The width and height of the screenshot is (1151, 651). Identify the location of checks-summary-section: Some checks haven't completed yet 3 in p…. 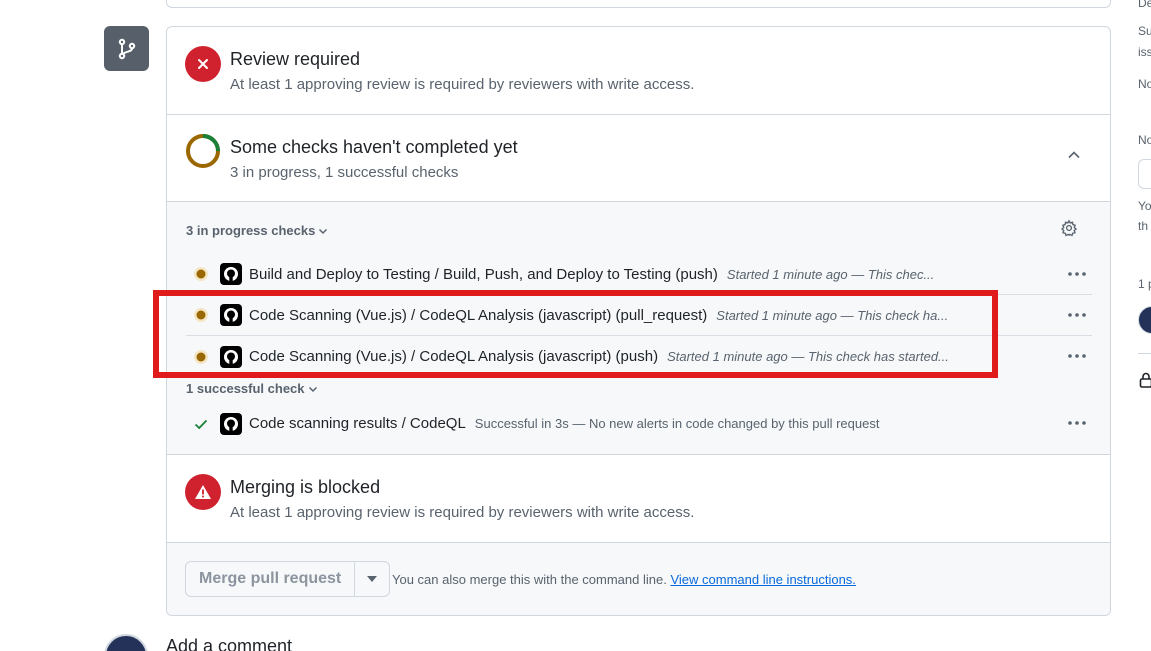
(638, 158).